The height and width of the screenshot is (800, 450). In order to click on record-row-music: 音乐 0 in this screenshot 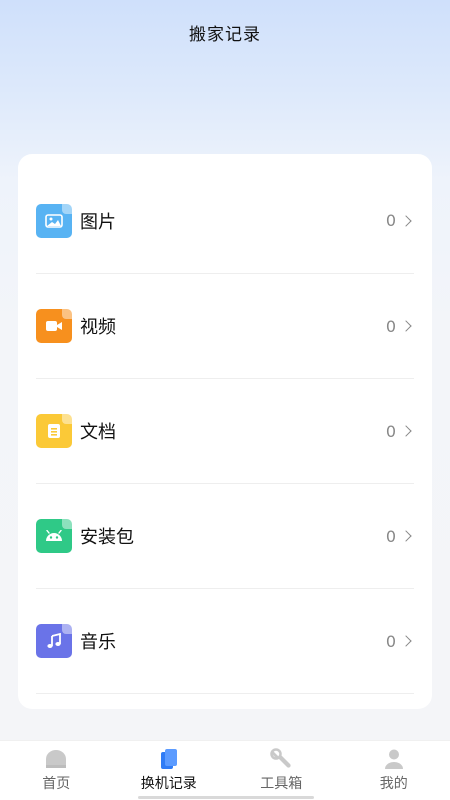, I will do `click(225, 641)`.